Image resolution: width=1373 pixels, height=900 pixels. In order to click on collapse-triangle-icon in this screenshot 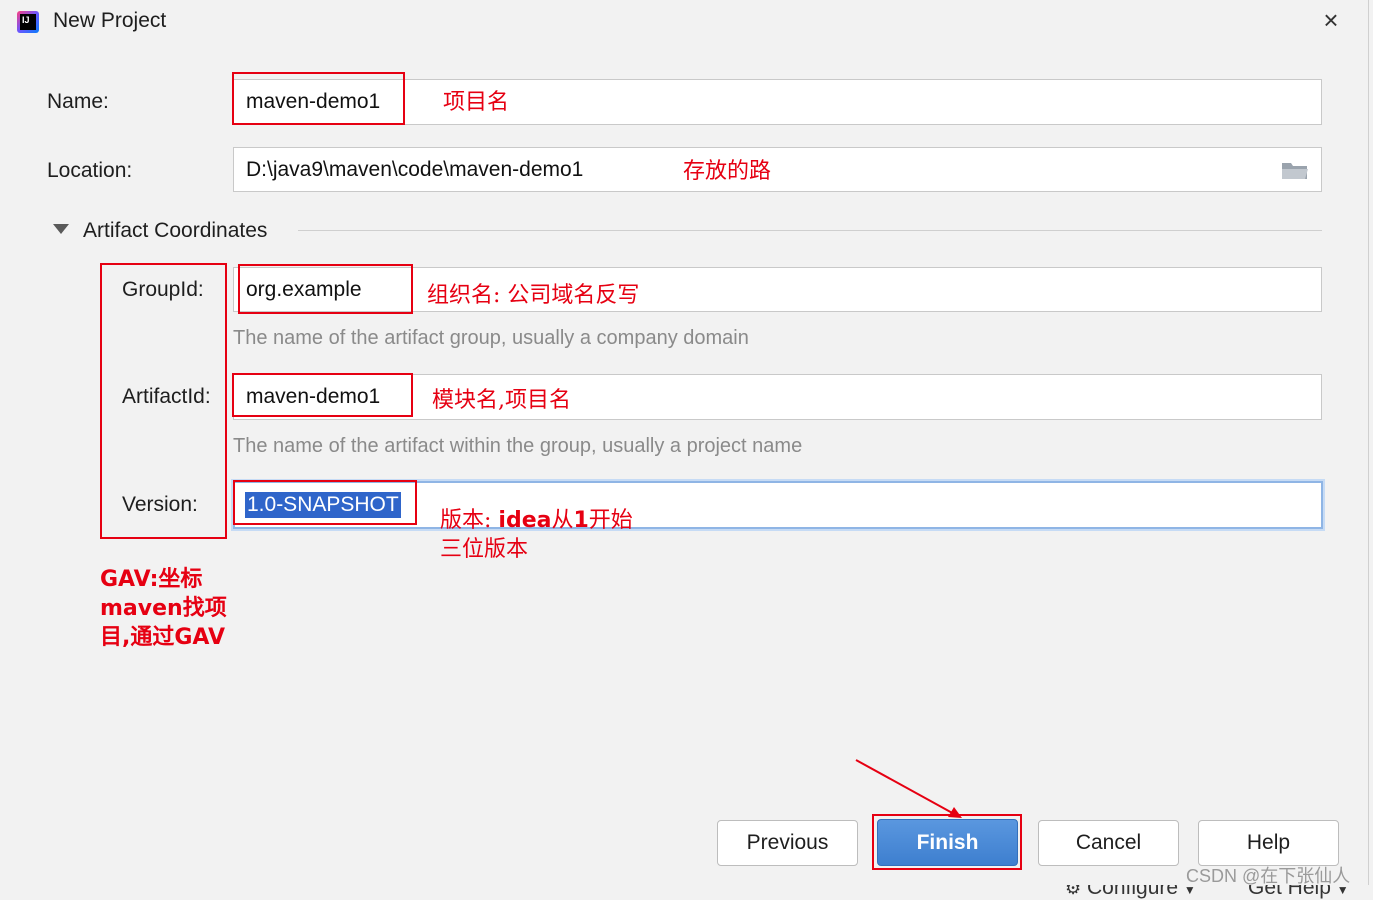, I will do `click(61, 229)`.